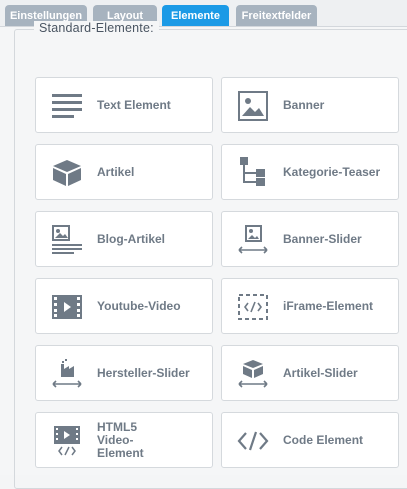  I want to click on box-icon, so click(67, 173).